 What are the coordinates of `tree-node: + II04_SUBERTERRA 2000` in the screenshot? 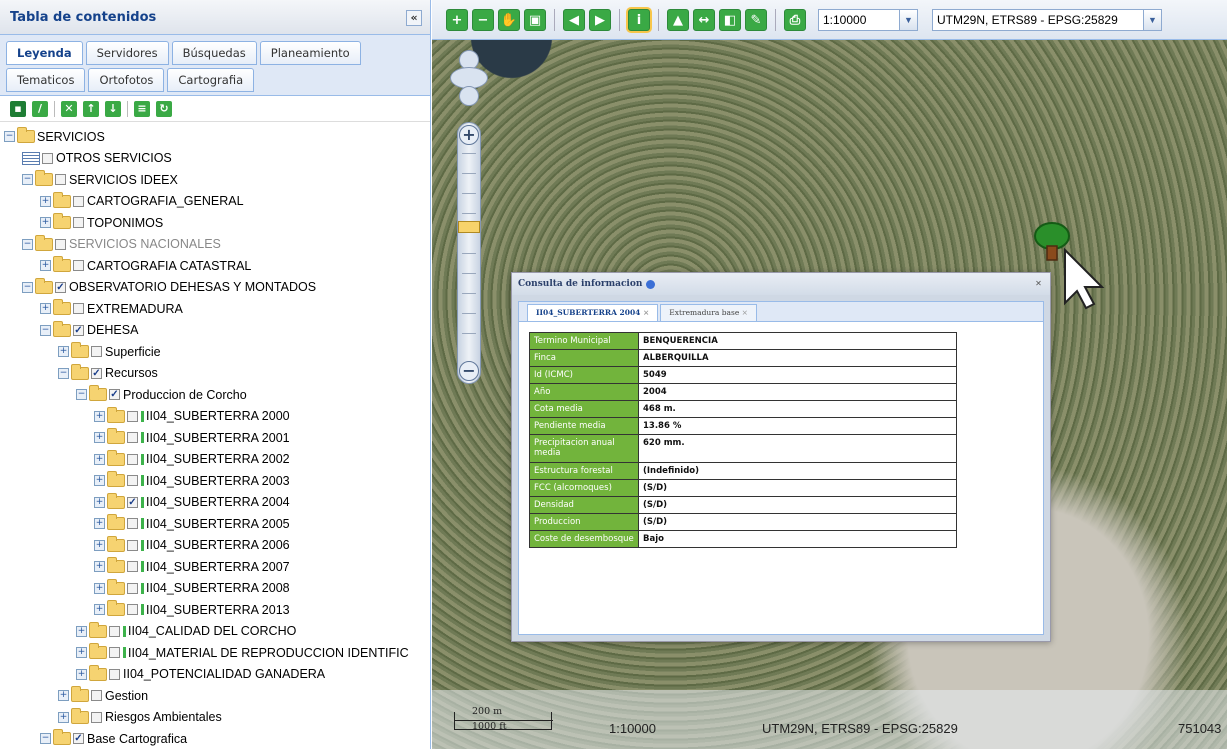 It's located at (215, 417).